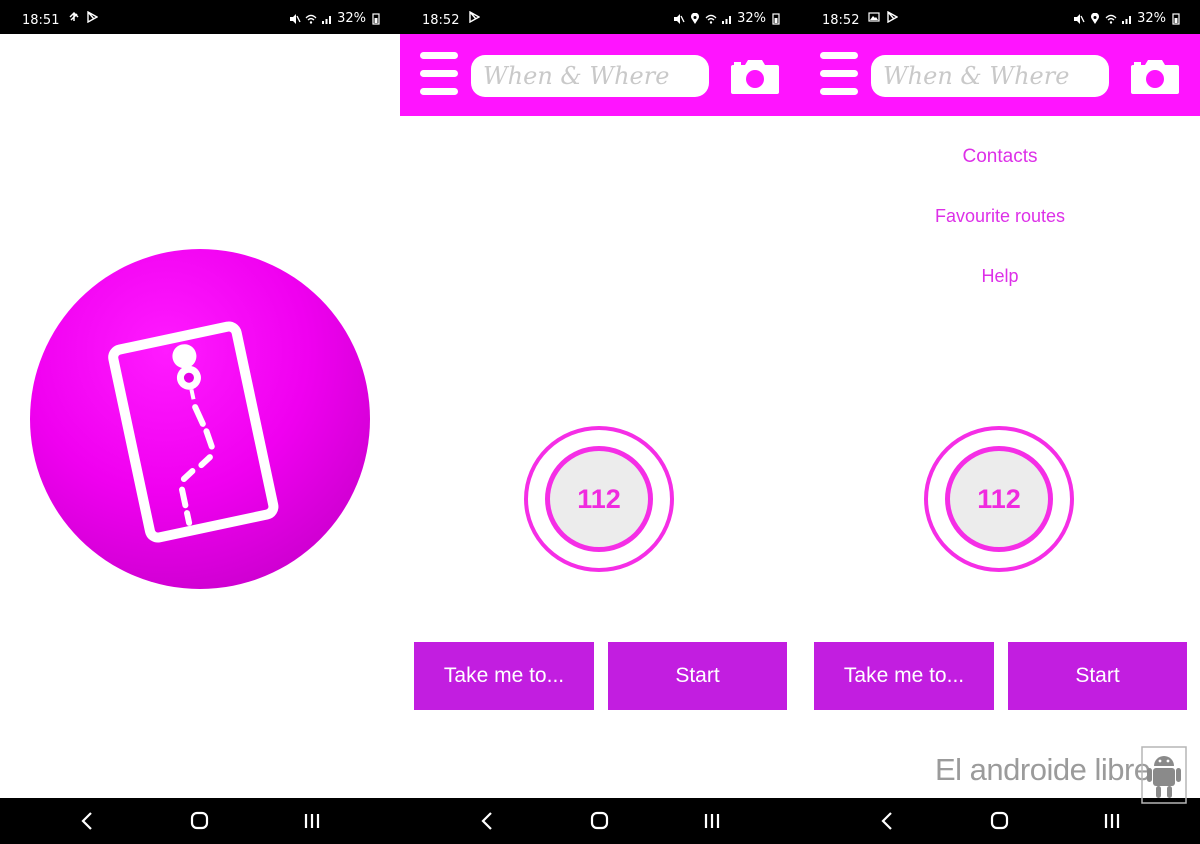 This screenshot has height=844, width=1200. Describe the element at coordinates (74, 16) in the screenshot. I see `sync-icon` at that location.